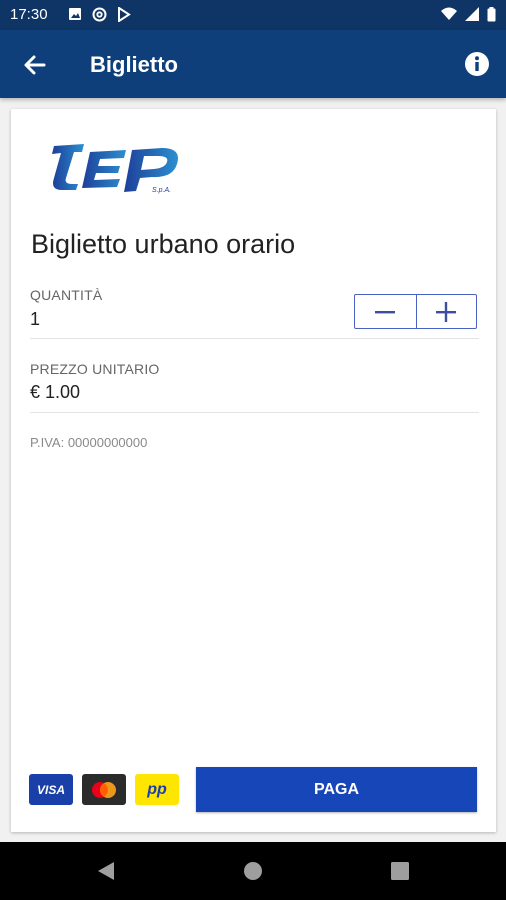 The image size is (506, 900). What do you see at coordinates (35, 319) in the screenshot?
I see `quantity-value: 1` at bounding box center [35, 319].